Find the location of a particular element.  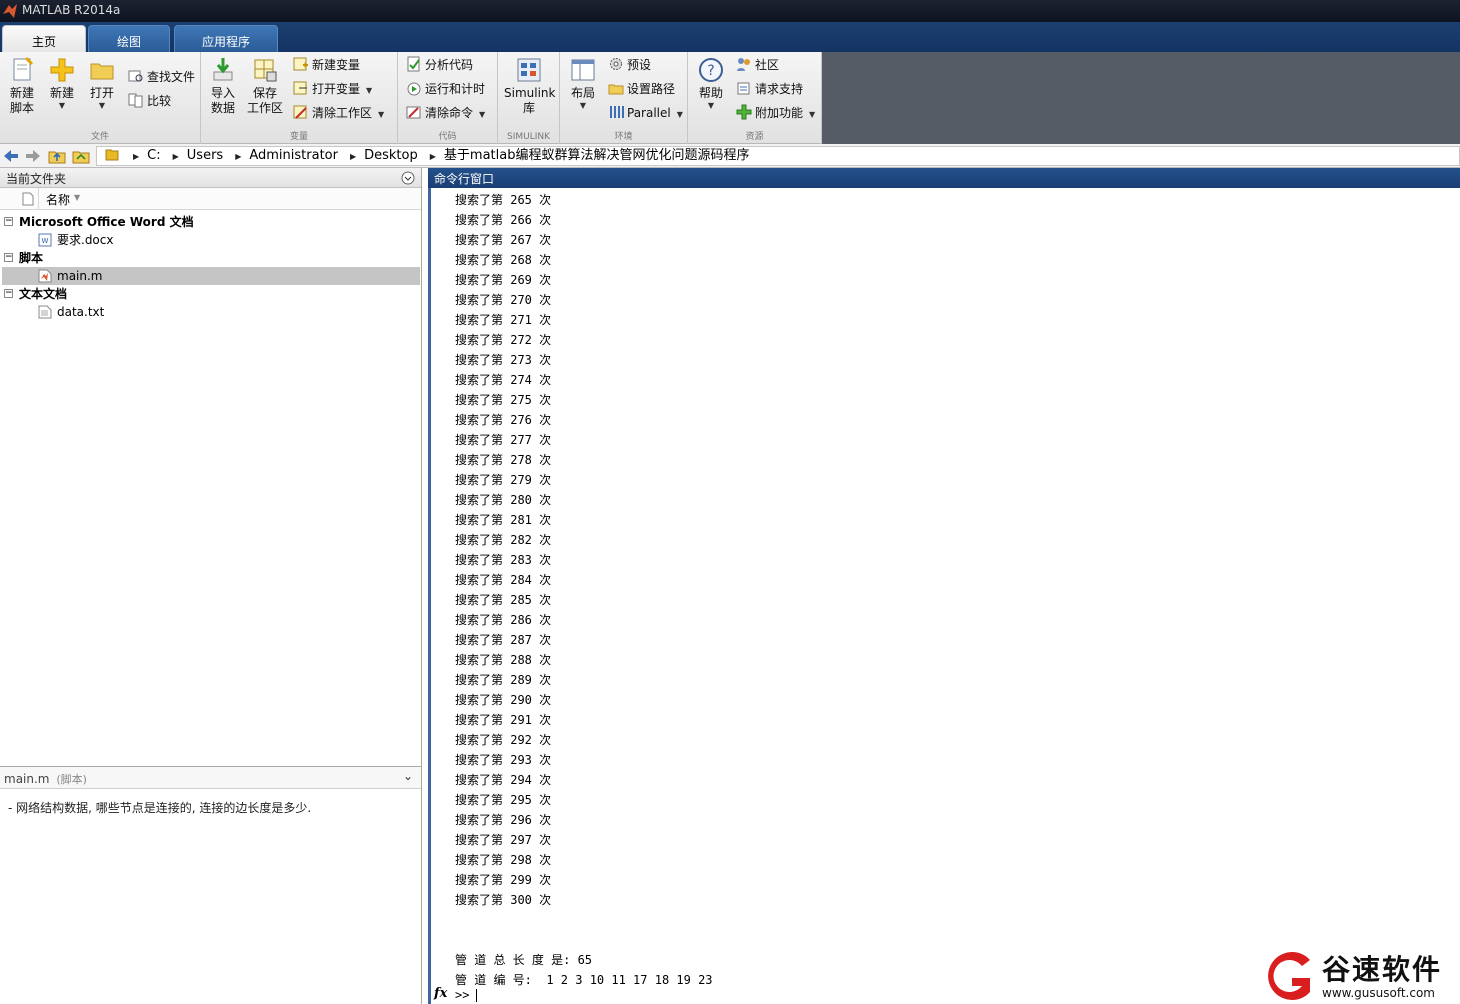

help-dropdown-icon: ▼ is located at coordinates (711, 105).